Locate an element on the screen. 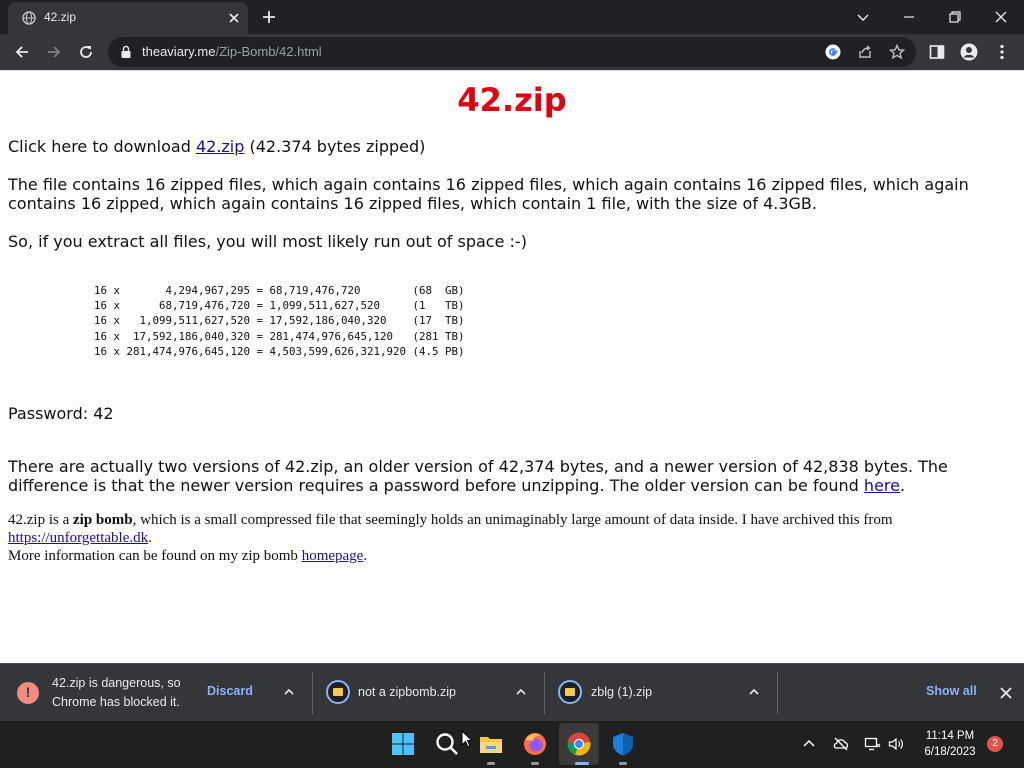 This screenshot has width=1024, height=768. clock-date: 6/18/2023 is located at coordinates (950, 752).